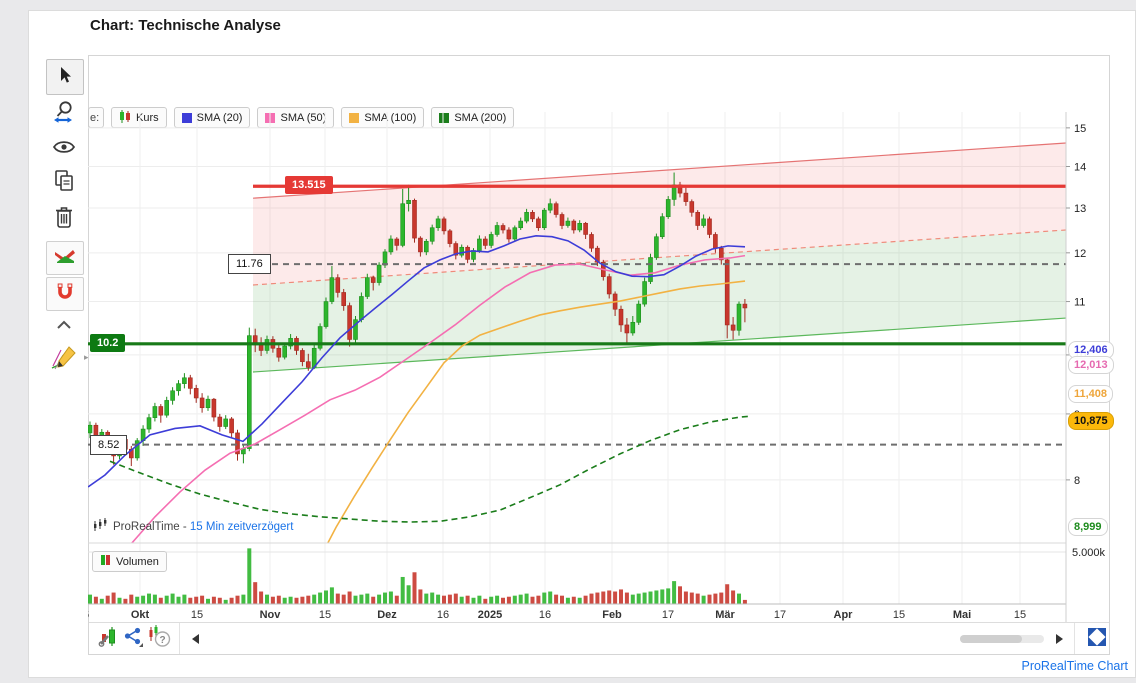  I want to click on scroll-left-button, so click(195, 639).